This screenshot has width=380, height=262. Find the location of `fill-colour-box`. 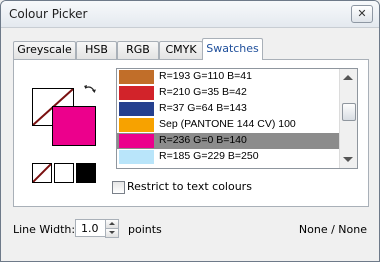

fill-colour-box is located at coordinates (74, 126).